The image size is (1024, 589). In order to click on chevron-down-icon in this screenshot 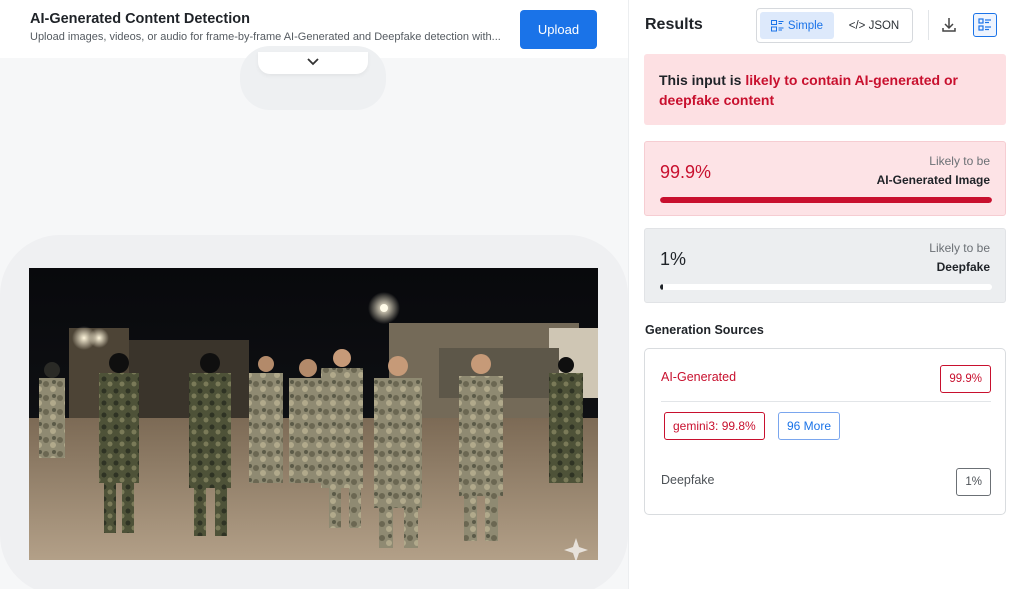, I will do `click(313, 62)`.